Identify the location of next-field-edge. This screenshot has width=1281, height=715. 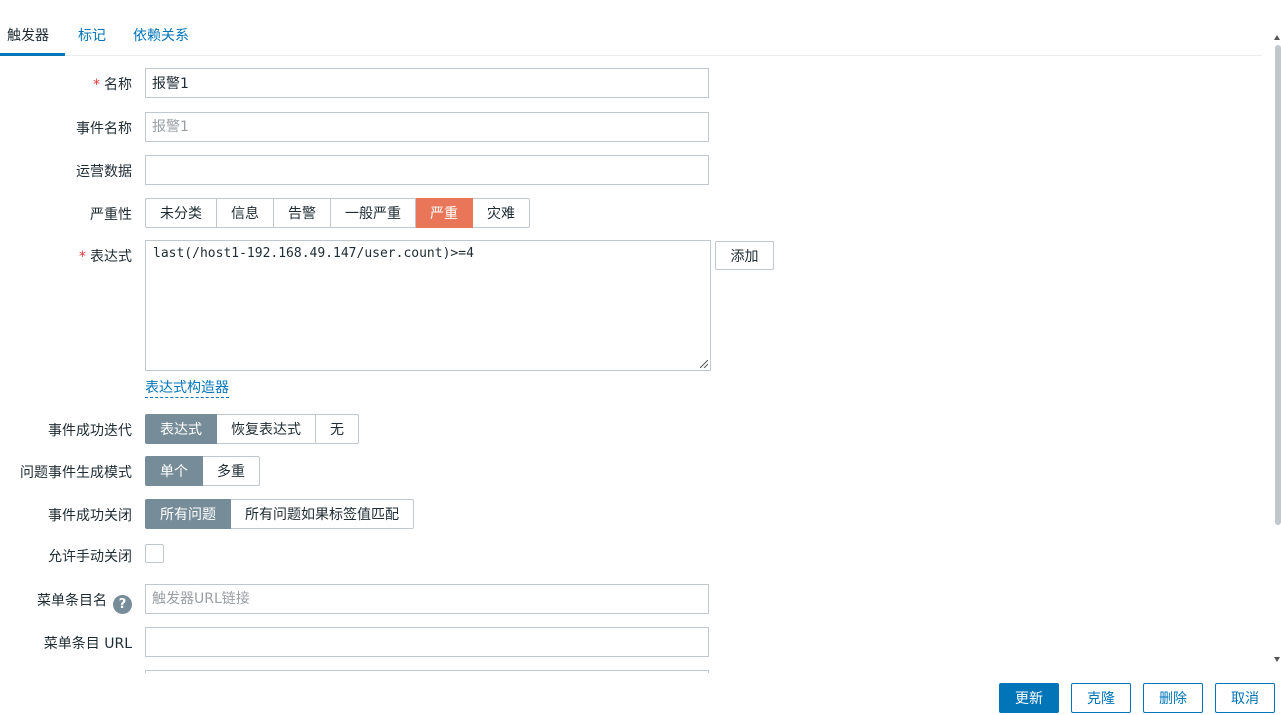
(427, 671).